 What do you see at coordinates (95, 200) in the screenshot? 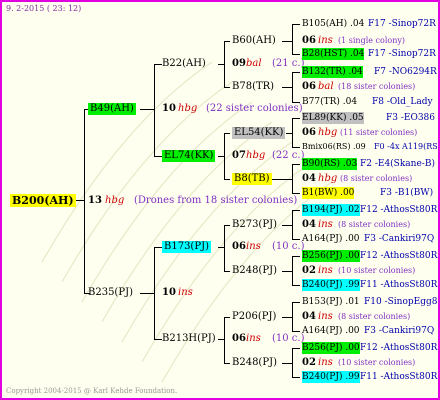
I see `root-year: 13` at bounding box center [95, 200].